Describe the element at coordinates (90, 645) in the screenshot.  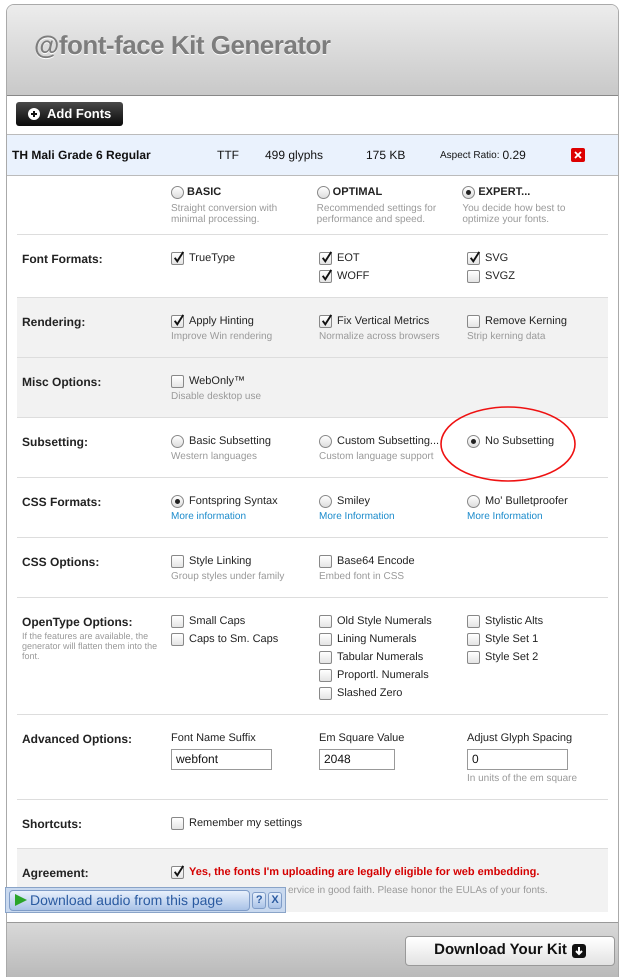
I see `row-note: If the features are available, the generator will flatten them into the font.` at that location.